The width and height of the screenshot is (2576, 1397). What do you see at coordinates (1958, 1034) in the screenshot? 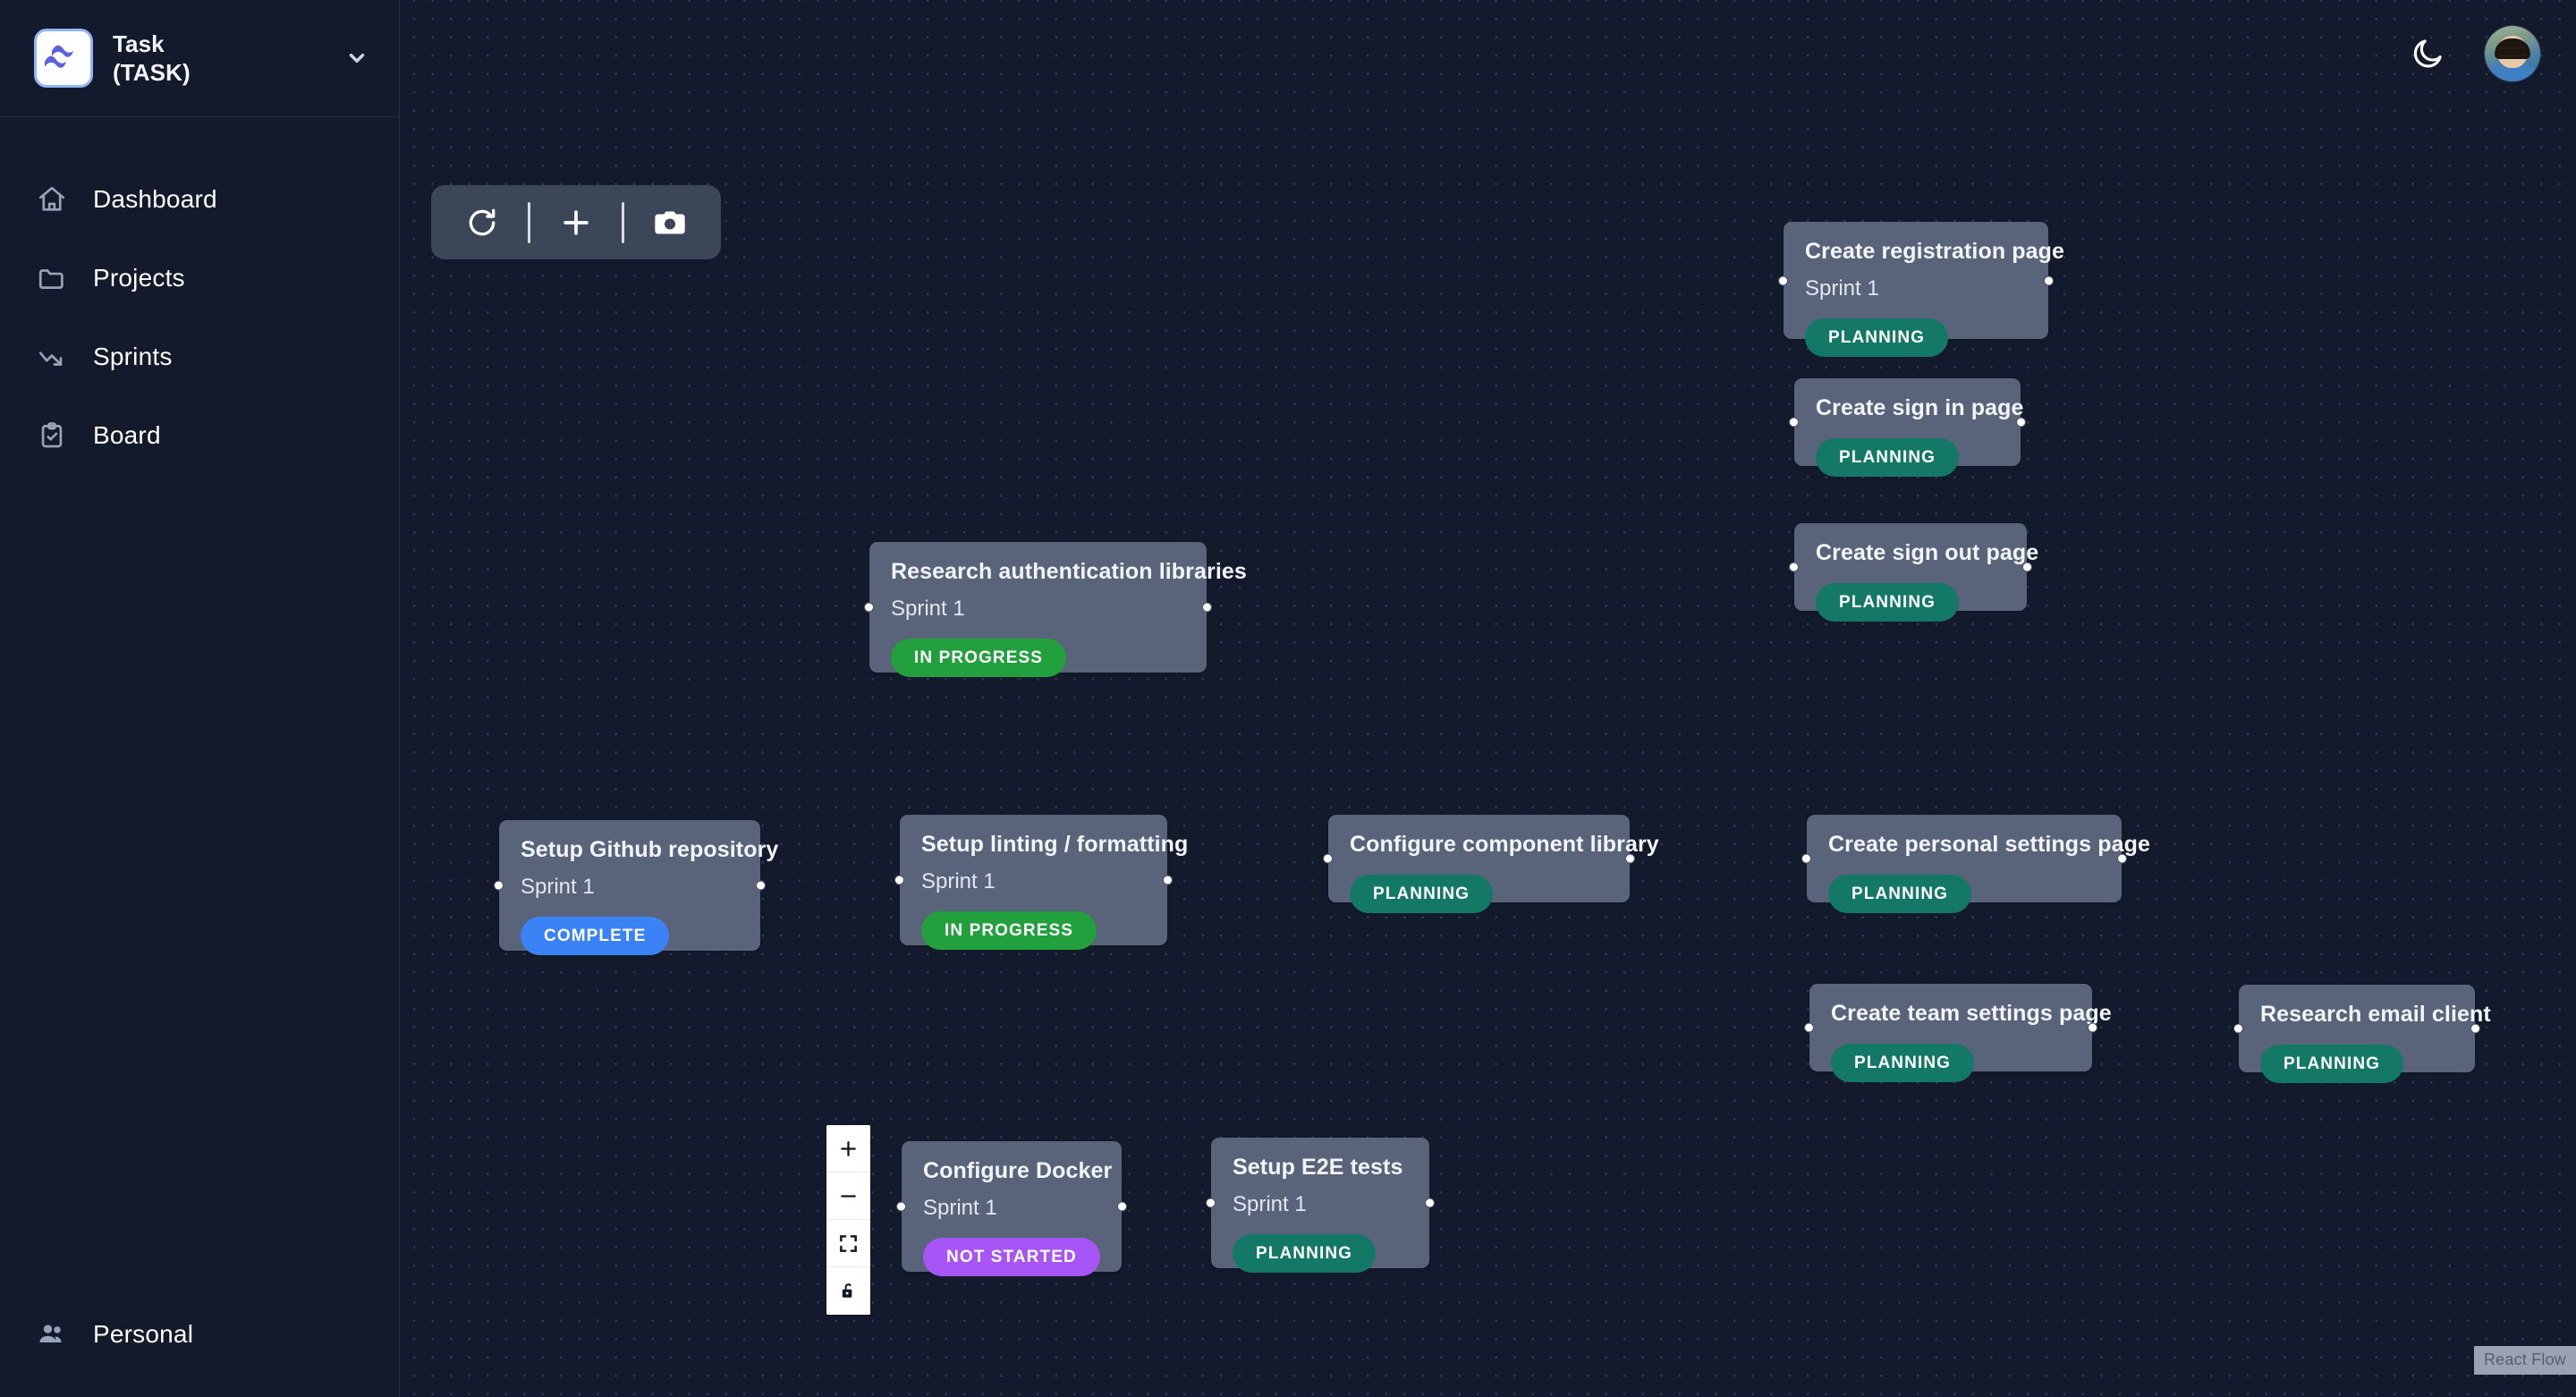
I see `task-node: Create team settings page PLANNING` at bounding box center [1958, 1034].